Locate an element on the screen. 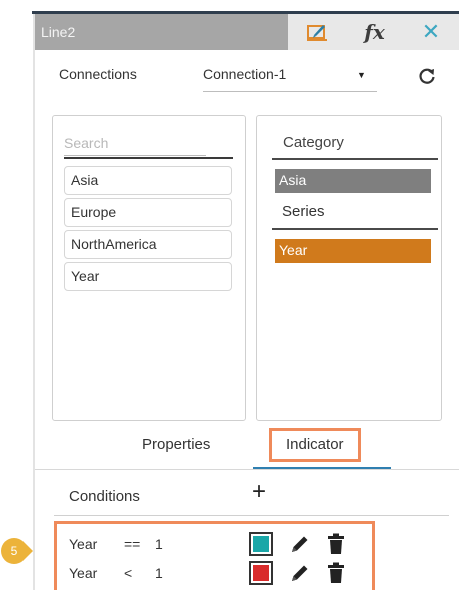 The height and width of the screenshot is (590, 459). connections-label: Connections is located at coordinates (98, 74).